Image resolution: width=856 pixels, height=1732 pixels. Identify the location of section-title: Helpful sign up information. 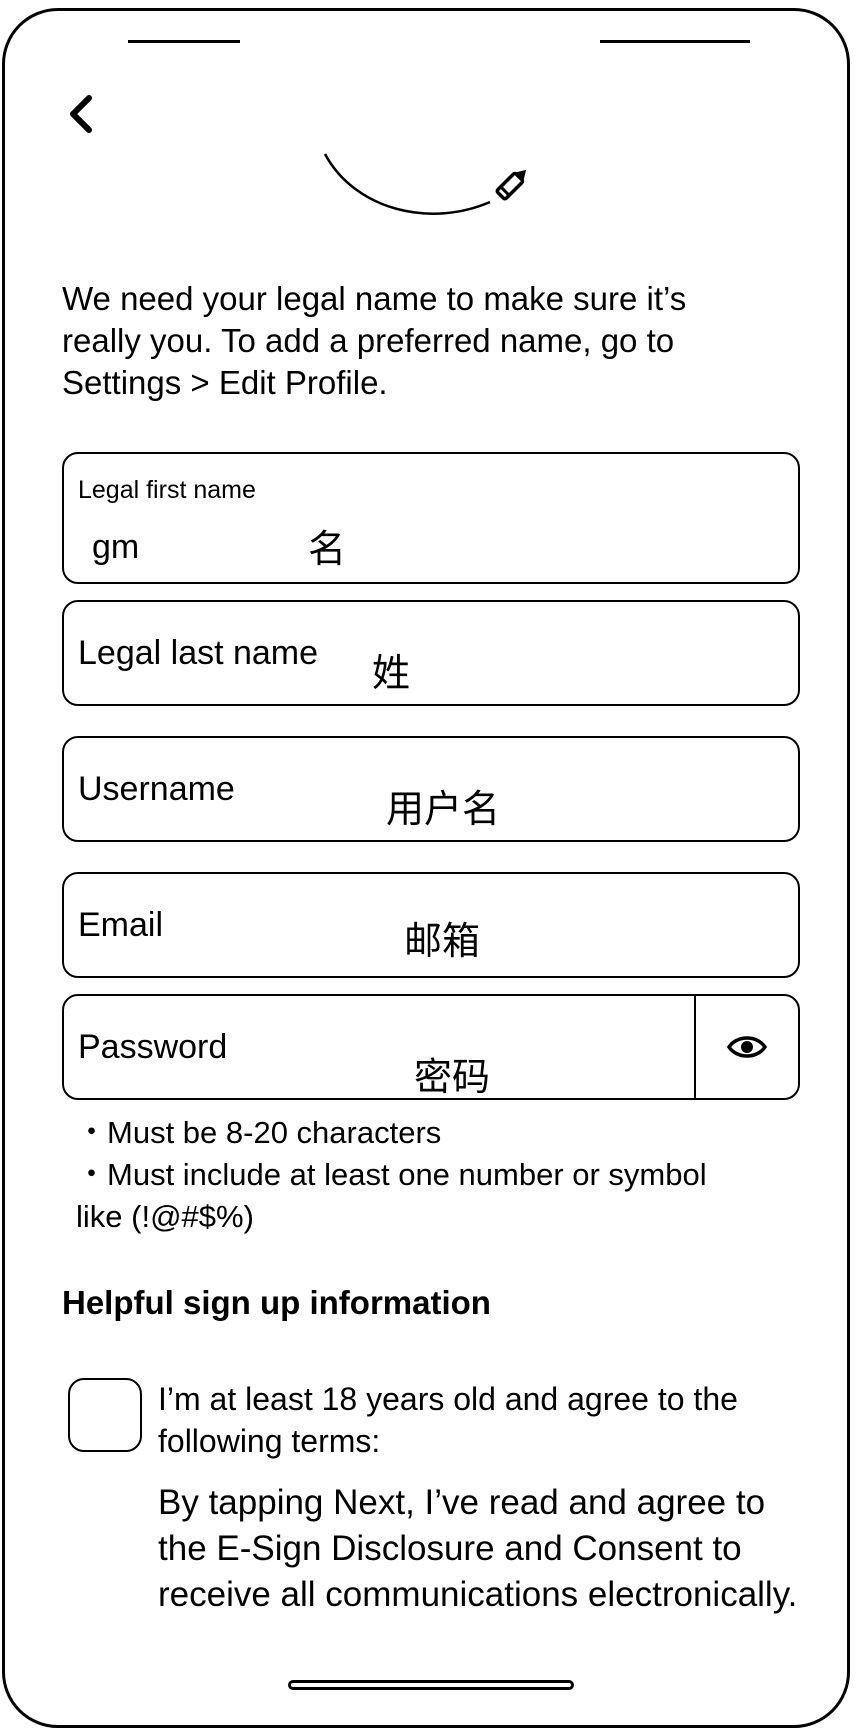
(276, 1302).